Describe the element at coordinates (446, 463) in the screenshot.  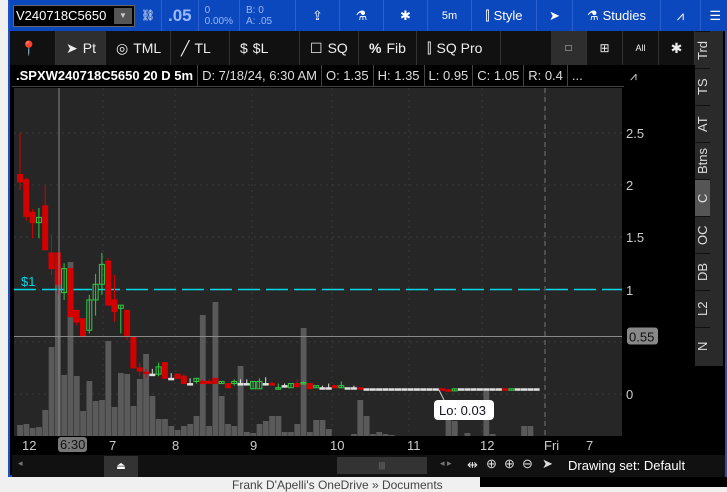
I see `scroll-arrows-icon: ◂ ▸` at that location.